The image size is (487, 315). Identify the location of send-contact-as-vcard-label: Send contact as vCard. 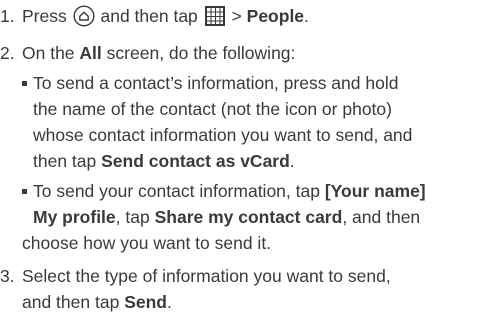
(195, 161).